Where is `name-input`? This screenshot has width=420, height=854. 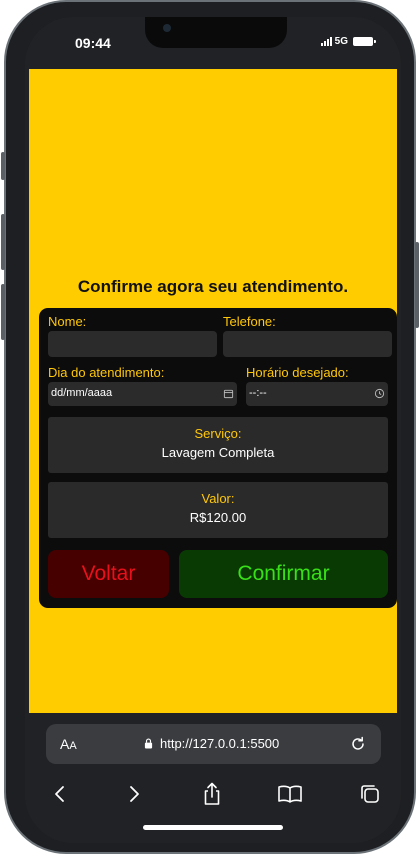
name-input is located at coordinates (132, 344).